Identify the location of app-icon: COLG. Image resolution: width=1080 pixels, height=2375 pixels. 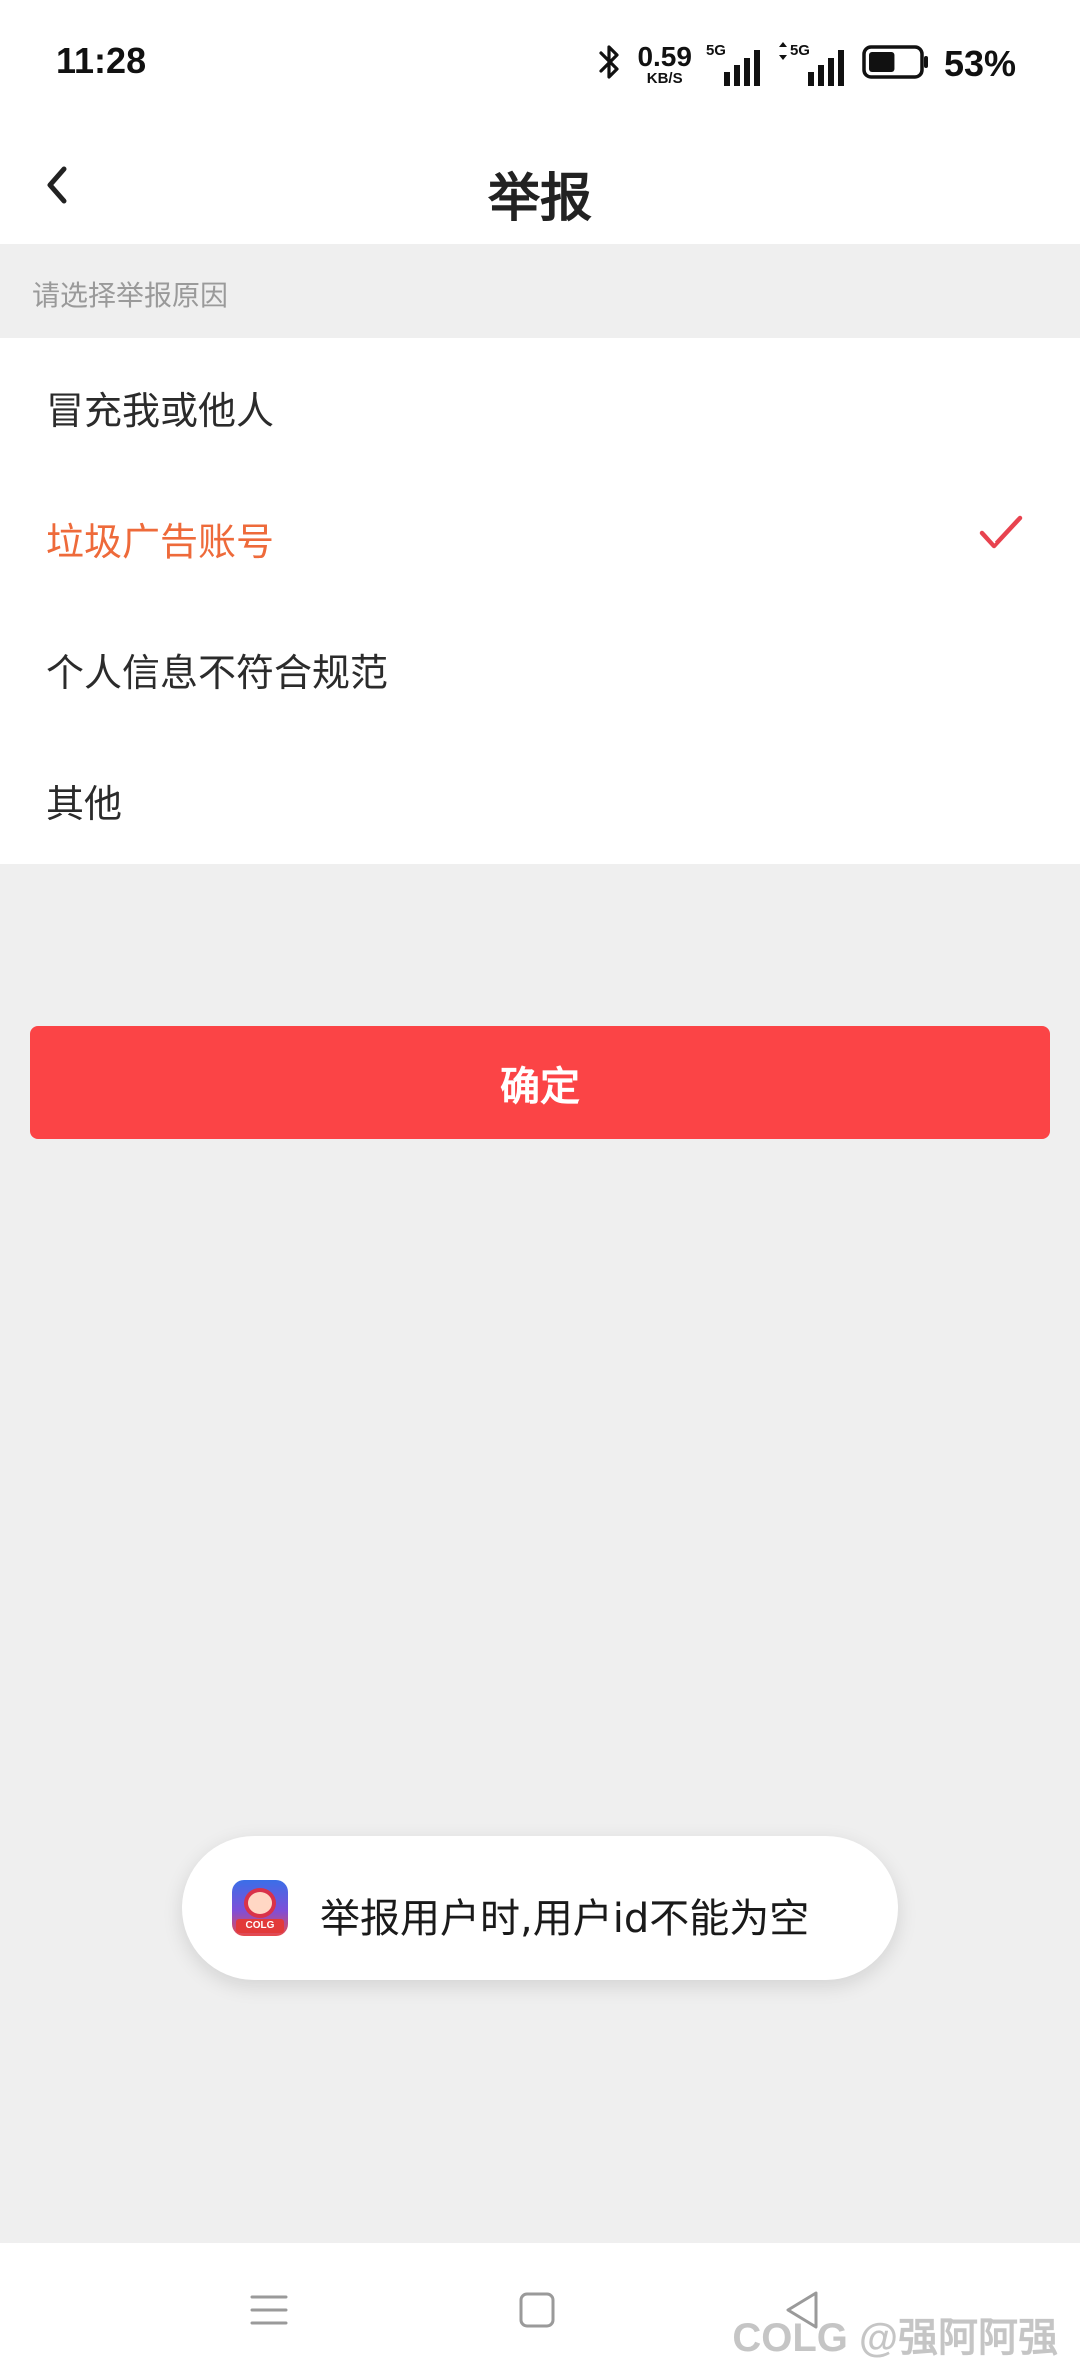
(260, 1908).